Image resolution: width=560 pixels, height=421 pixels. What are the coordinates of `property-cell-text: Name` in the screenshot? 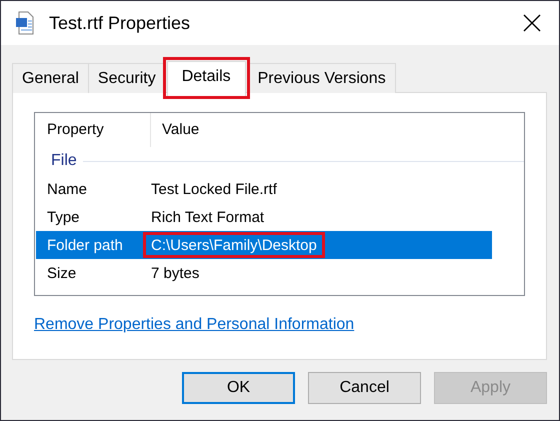 It's located at (67, 189).